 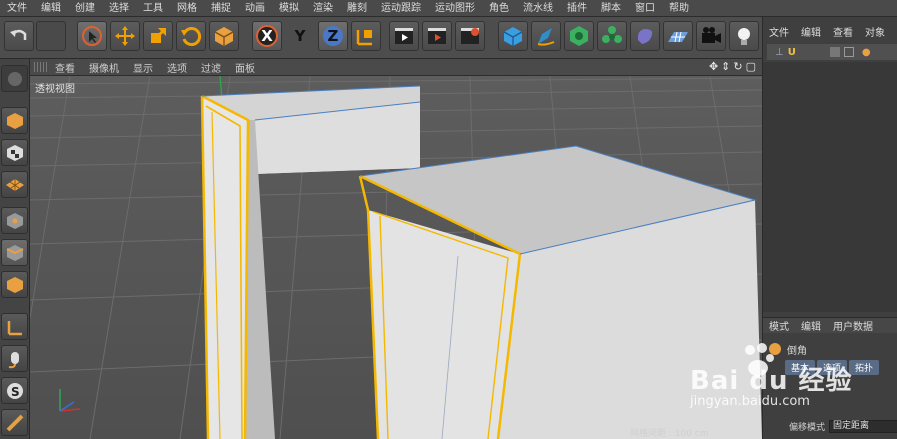 I want to click on viewport-nav-icons: ✥ ⇕ ↻ ▢, so click(x=732, y=66).